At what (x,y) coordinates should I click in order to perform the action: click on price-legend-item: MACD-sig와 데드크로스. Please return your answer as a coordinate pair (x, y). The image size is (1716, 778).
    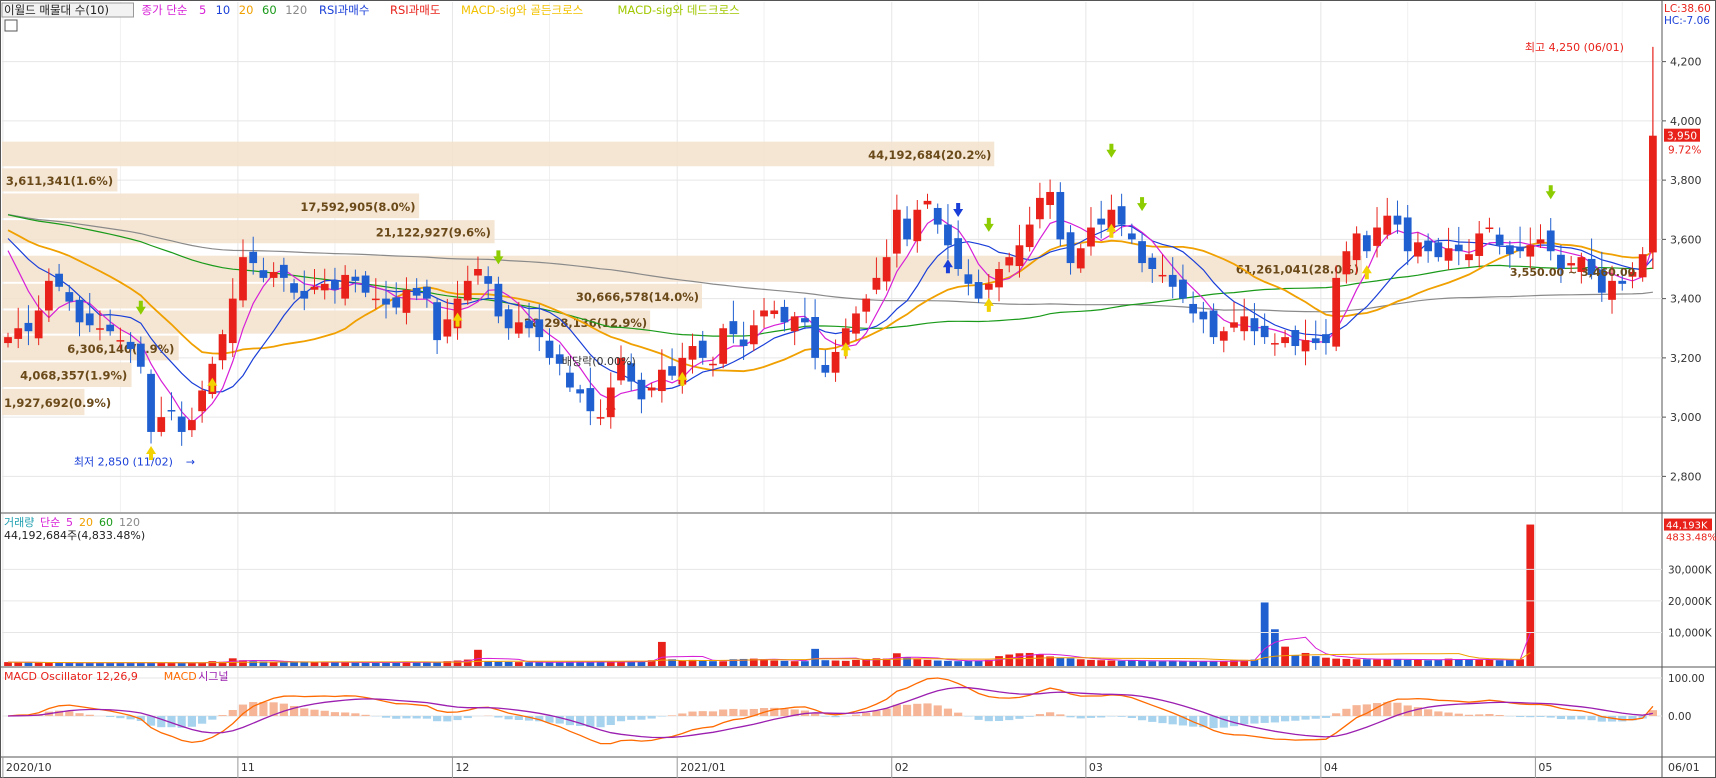
    Looking at the image, I should click on (679, 10).